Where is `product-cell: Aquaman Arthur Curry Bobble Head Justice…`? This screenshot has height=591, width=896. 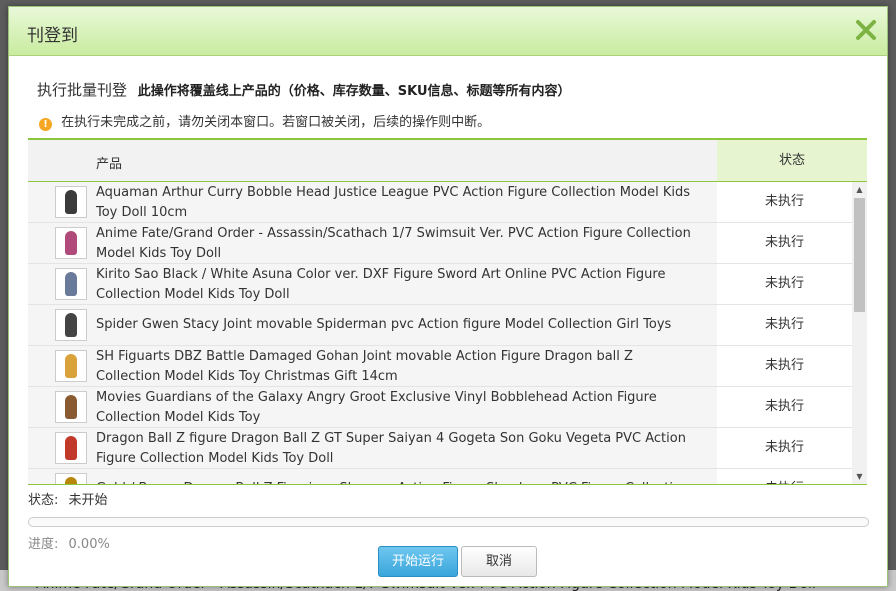 product-cell: Aquaman Arthur Curry Bobble Head Justice… is located at coordinates (372, 202).